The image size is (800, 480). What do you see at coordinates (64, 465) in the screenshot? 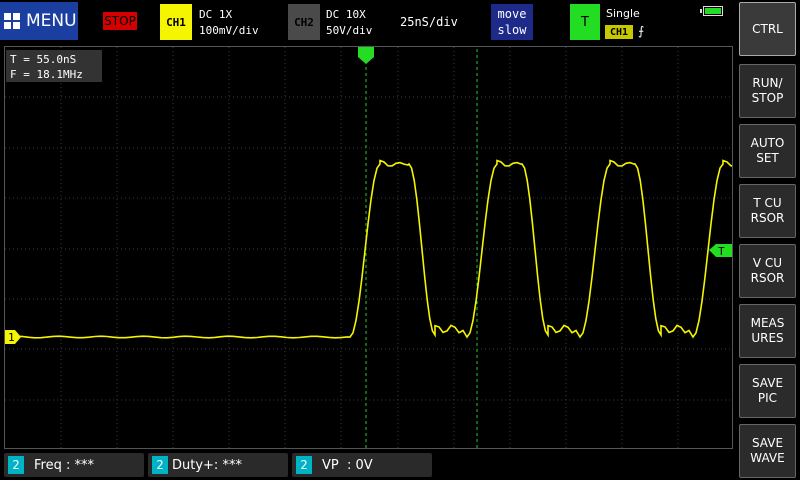
I see `measurement-text: Freq : ***` at bounding box center [64, 465].